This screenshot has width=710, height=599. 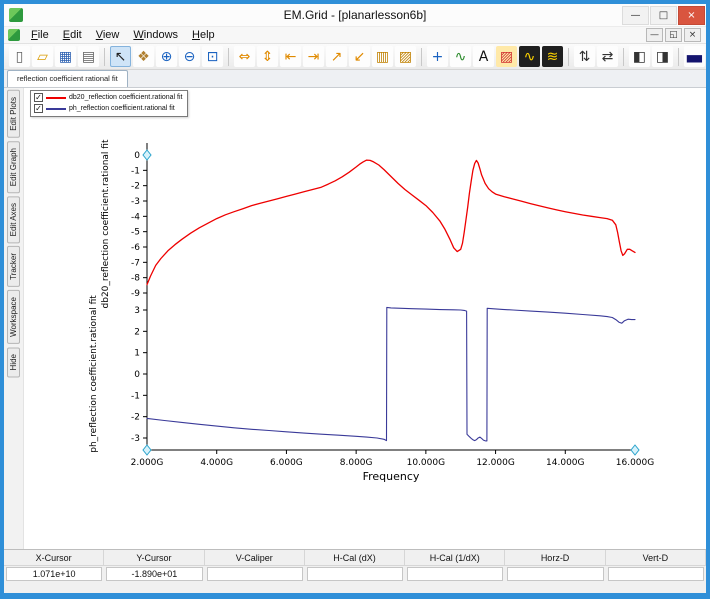 I want to click on status-value: -1.890e+01, so click(x=154, y=574).